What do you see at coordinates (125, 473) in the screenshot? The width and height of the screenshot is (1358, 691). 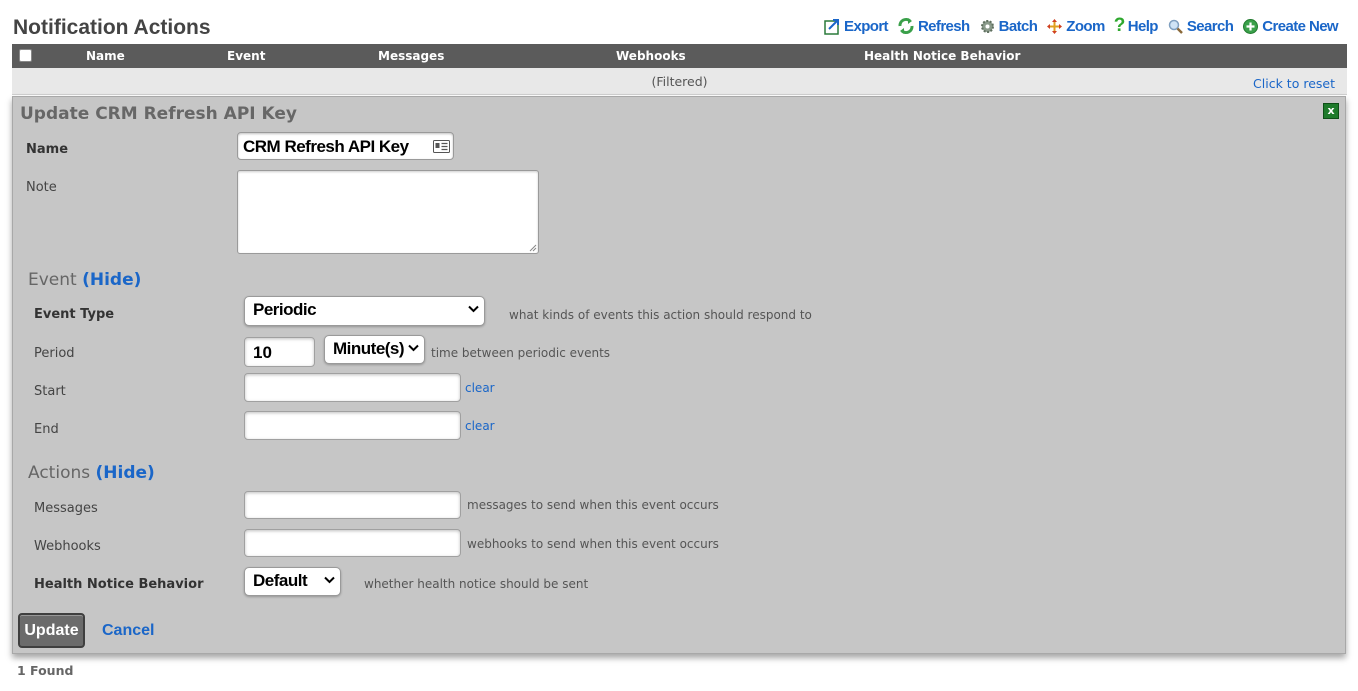 I see `actions-hide-toggle: (Hide)` at bounding box center [125, 473].